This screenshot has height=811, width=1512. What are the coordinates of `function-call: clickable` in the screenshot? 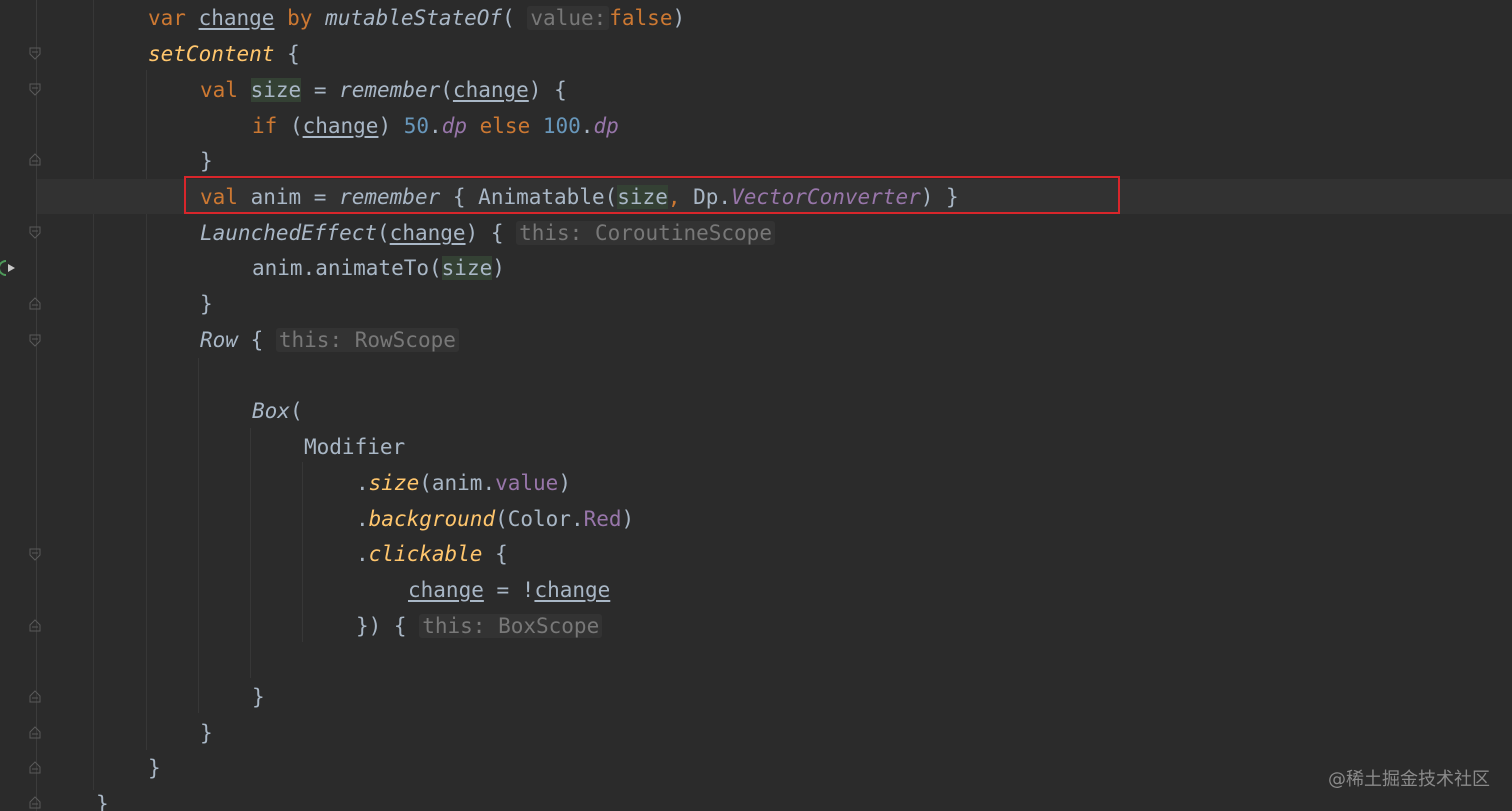 It's located at (425, 554).